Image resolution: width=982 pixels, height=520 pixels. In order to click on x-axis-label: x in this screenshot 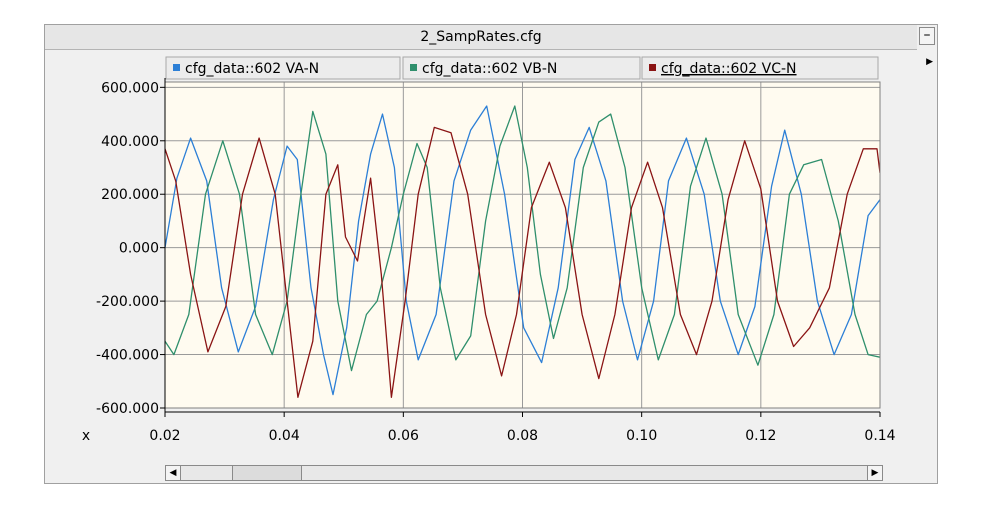, I will do `click(86, 436)`.